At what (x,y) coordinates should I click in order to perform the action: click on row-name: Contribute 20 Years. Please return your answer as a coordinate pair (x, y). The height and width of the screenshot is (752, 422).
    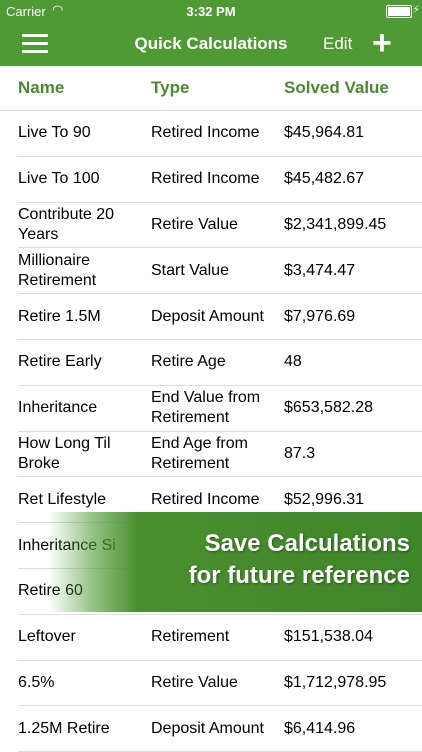
    Looking at the image, I should click on (66, 224).